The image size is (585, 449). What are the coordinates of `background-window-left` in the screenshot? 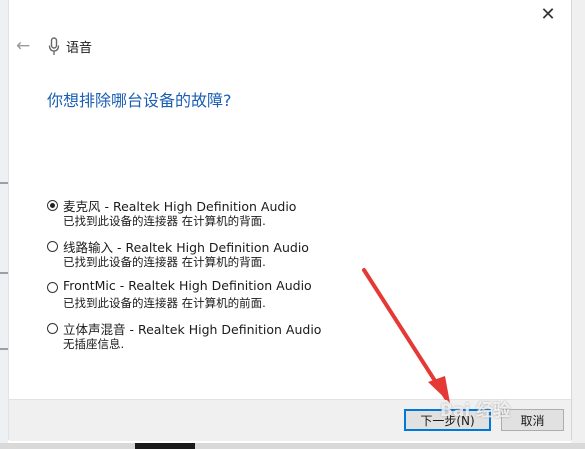 It's located at (4, 224).